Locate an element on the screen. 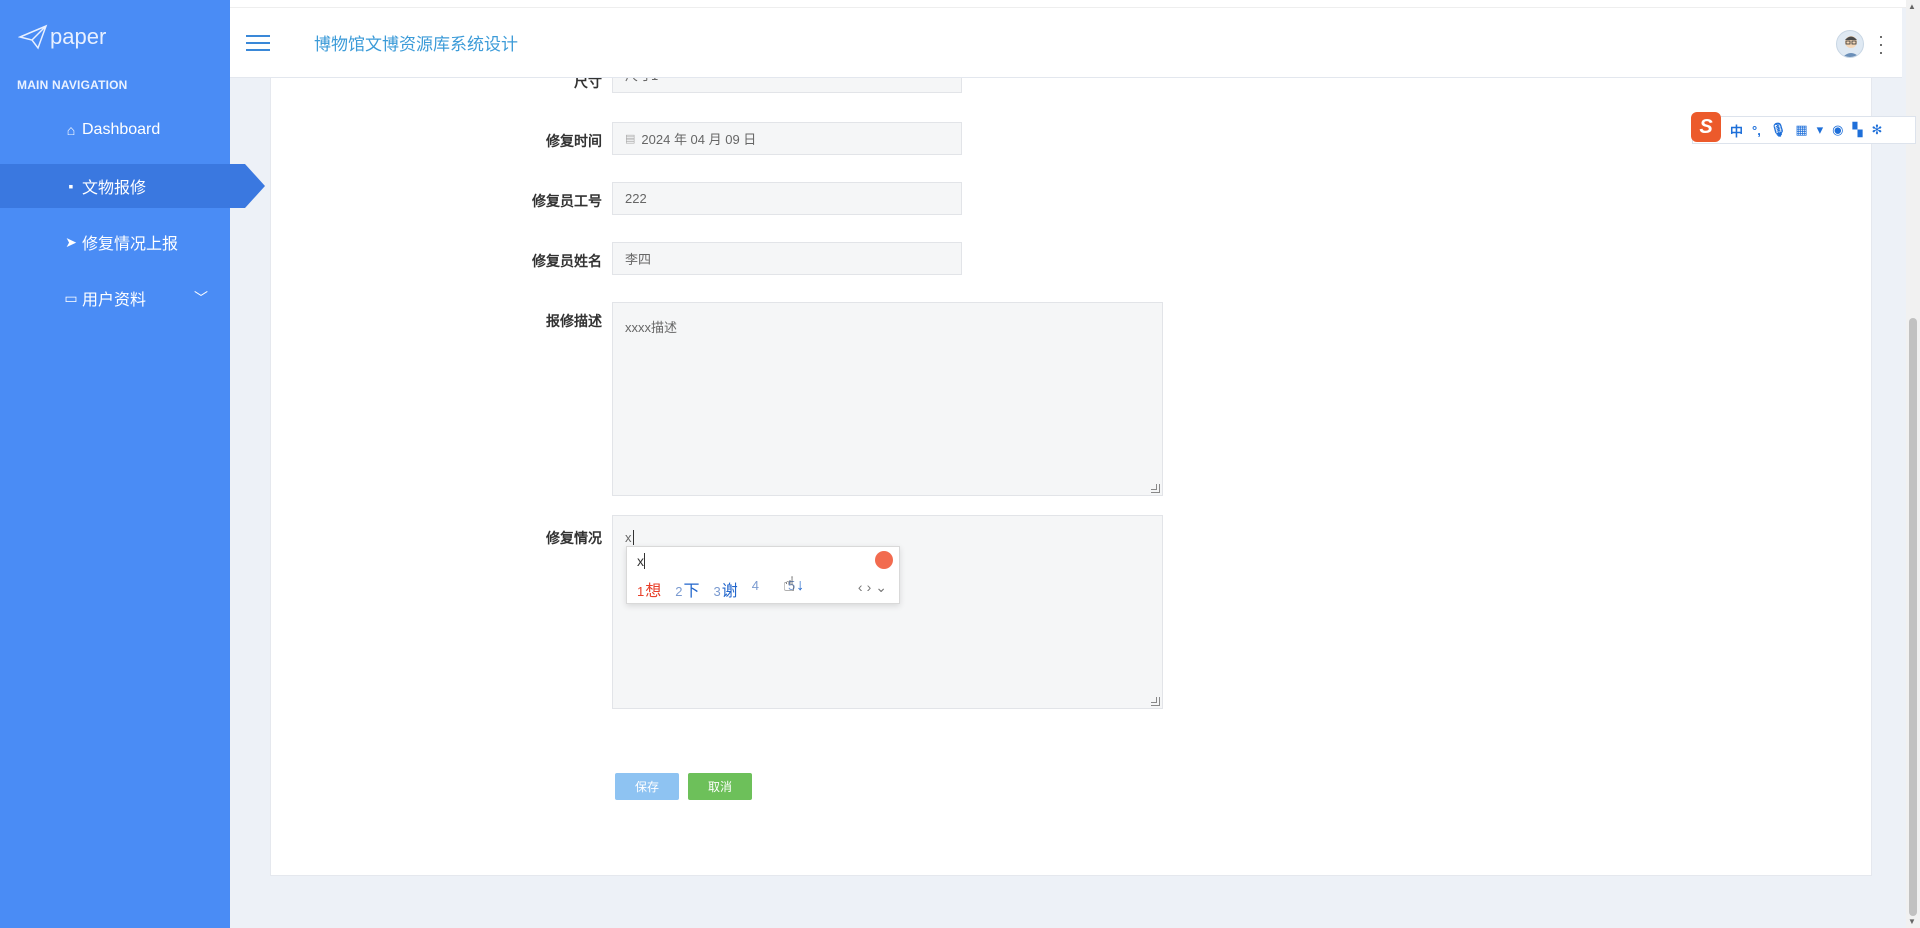 Image resolution: width=1920 pixels, height=928 pixels. ime-candidate: 4 is located at coordinates (763, 589).